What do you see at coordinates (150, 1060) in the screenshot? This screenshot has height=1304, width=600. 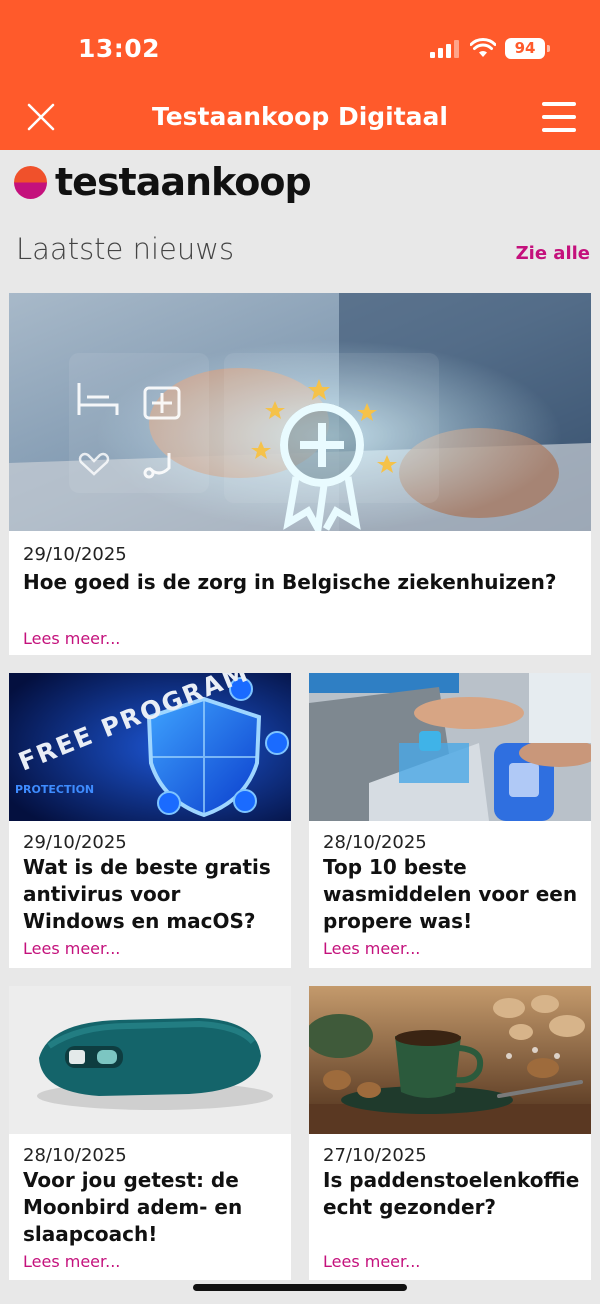 I see `moonbird-device-image` at bounding box center [150, 1060].